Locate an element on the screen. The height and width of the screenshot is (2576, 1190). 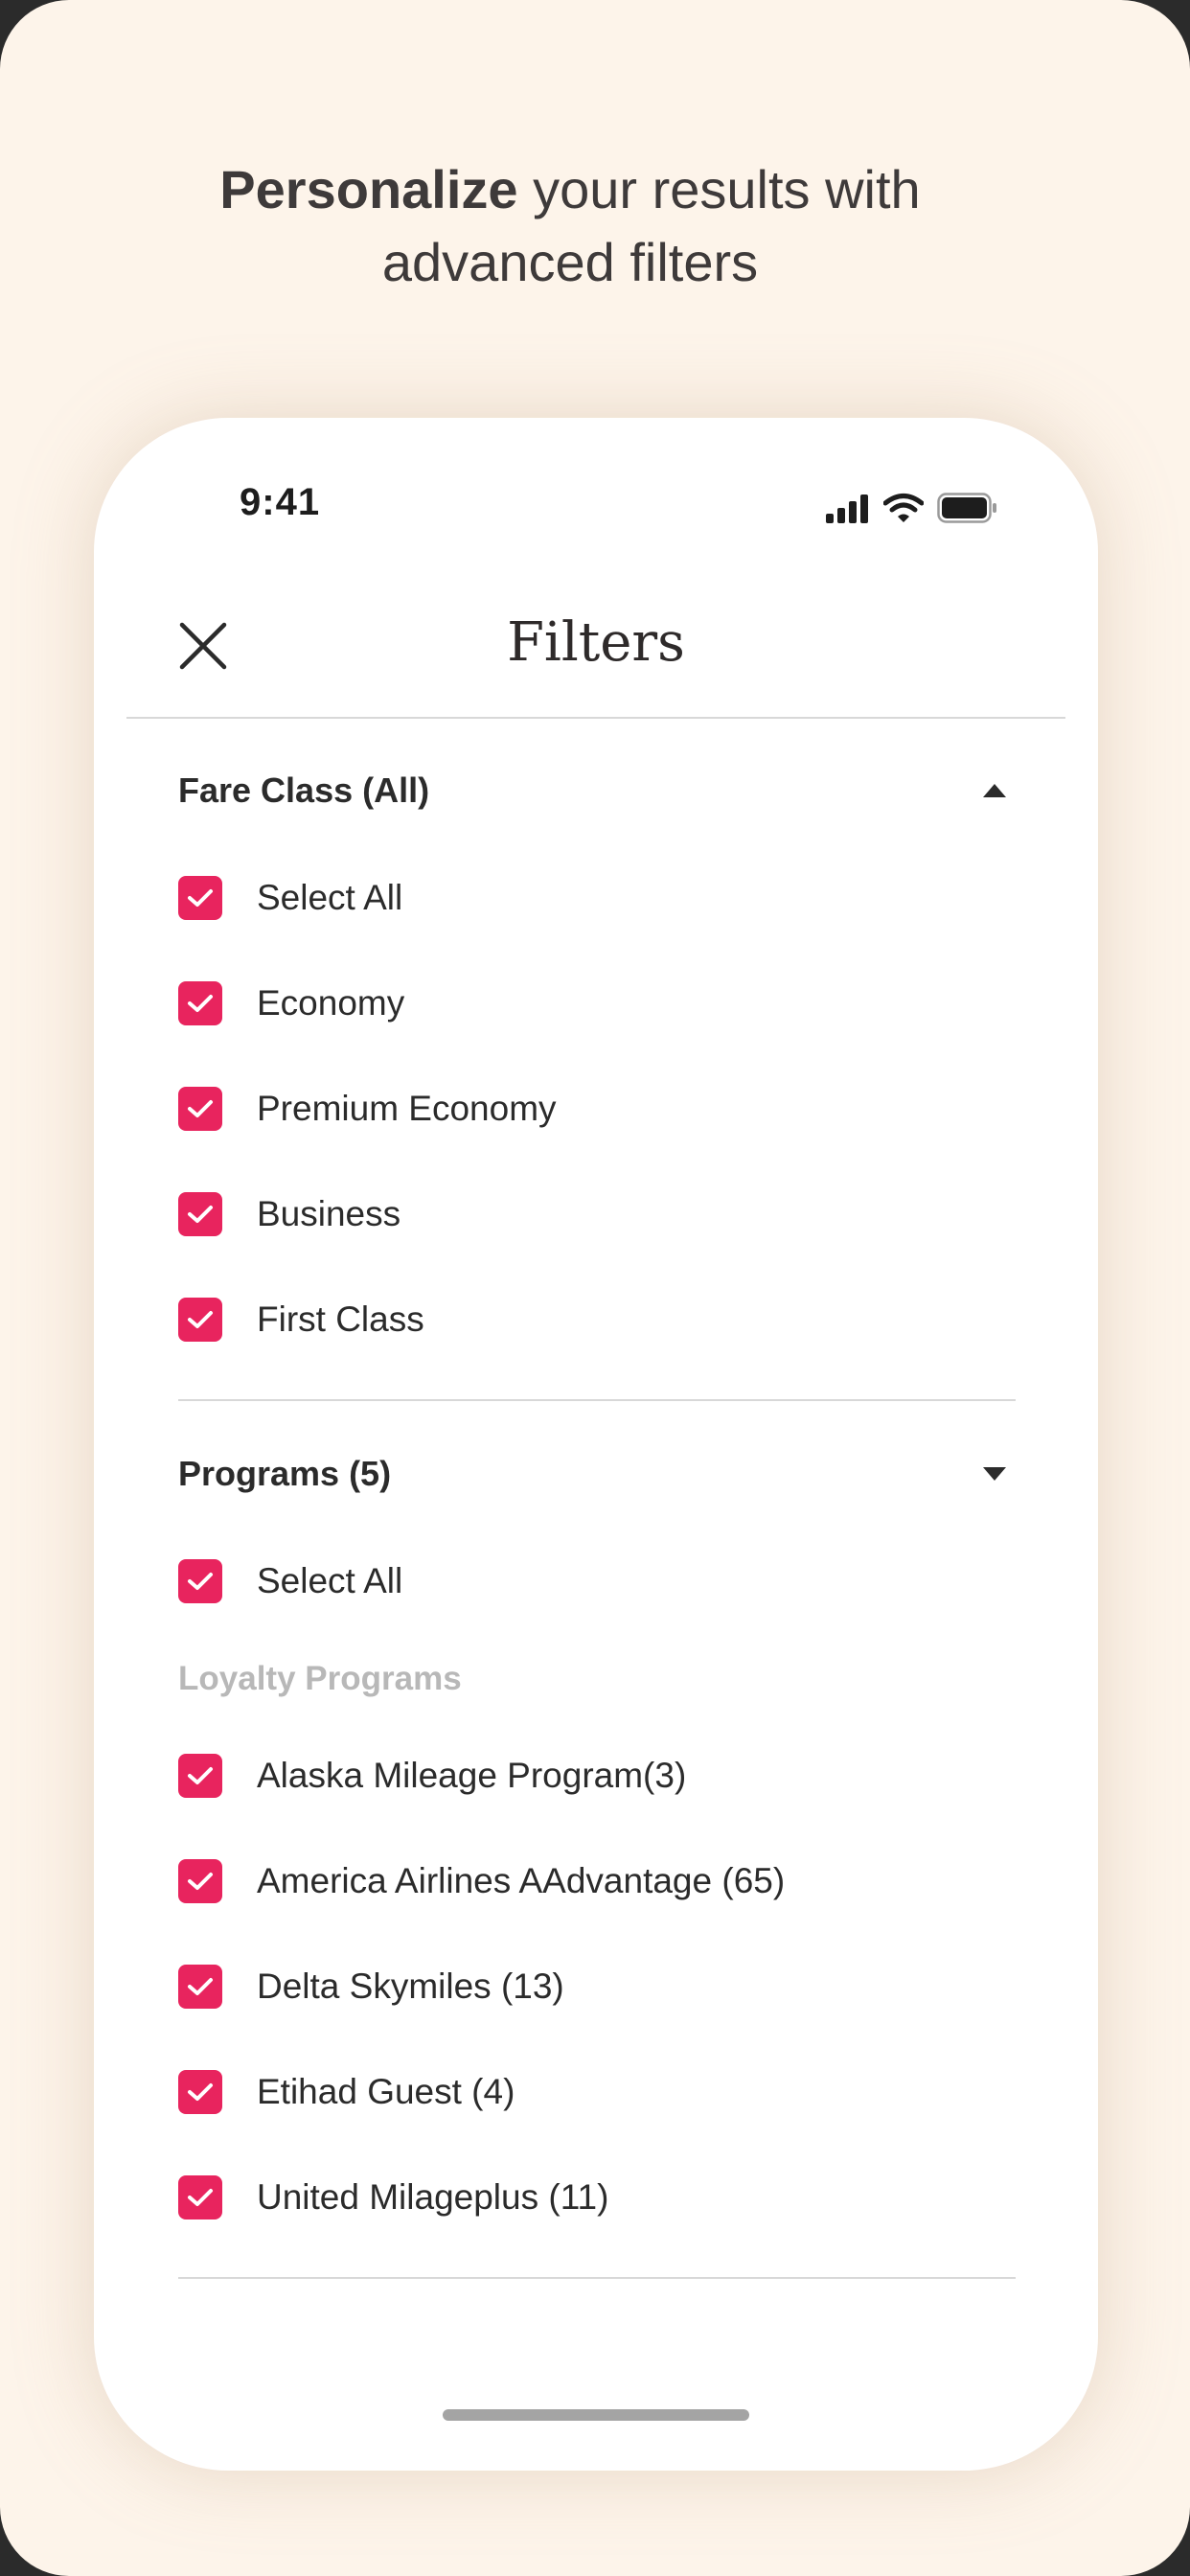
option-label: Economy is located at coordinates (331, 1003).